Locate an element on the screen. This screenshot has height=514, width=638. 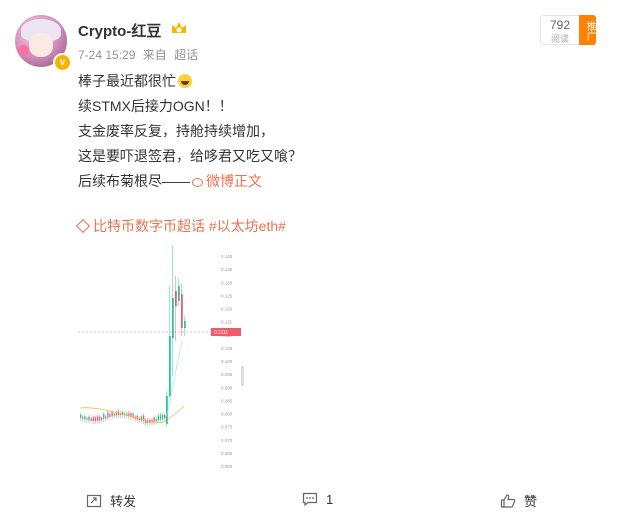
laugh-emoji-icon is located at coordinates (185, 81).